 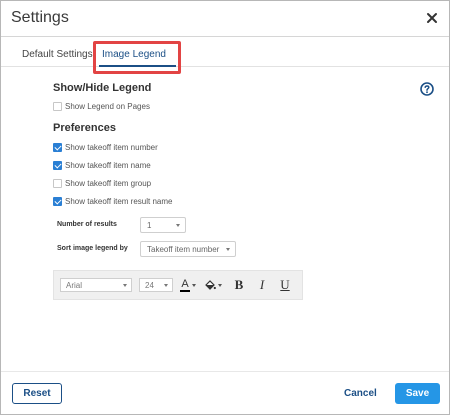 I want to click on font-color-icon: A, so click(x=185, y=284).